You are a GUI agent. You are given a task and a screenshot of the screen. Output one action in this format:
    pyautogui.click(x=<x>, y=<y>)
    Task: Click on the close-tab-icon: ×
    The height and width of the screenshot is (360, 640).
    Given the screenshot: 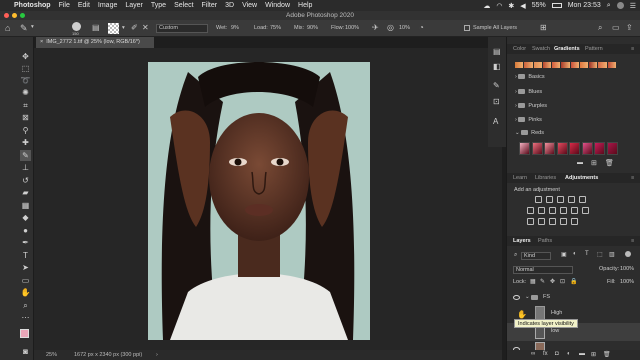 What is the action you would take?
    pyautogui.click(x=41, y=42)
    